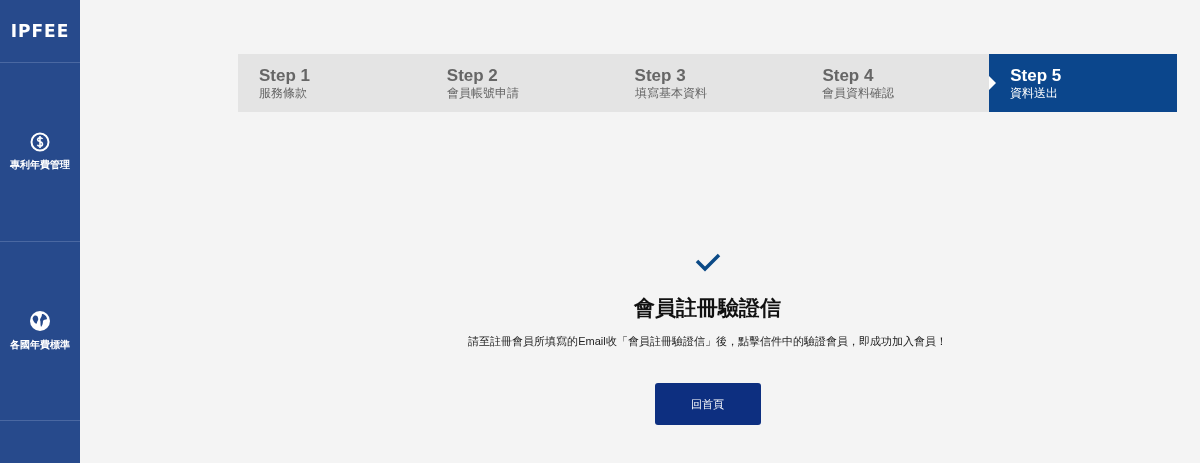  I want to click on step-title: Step 1, so click(285, 76).